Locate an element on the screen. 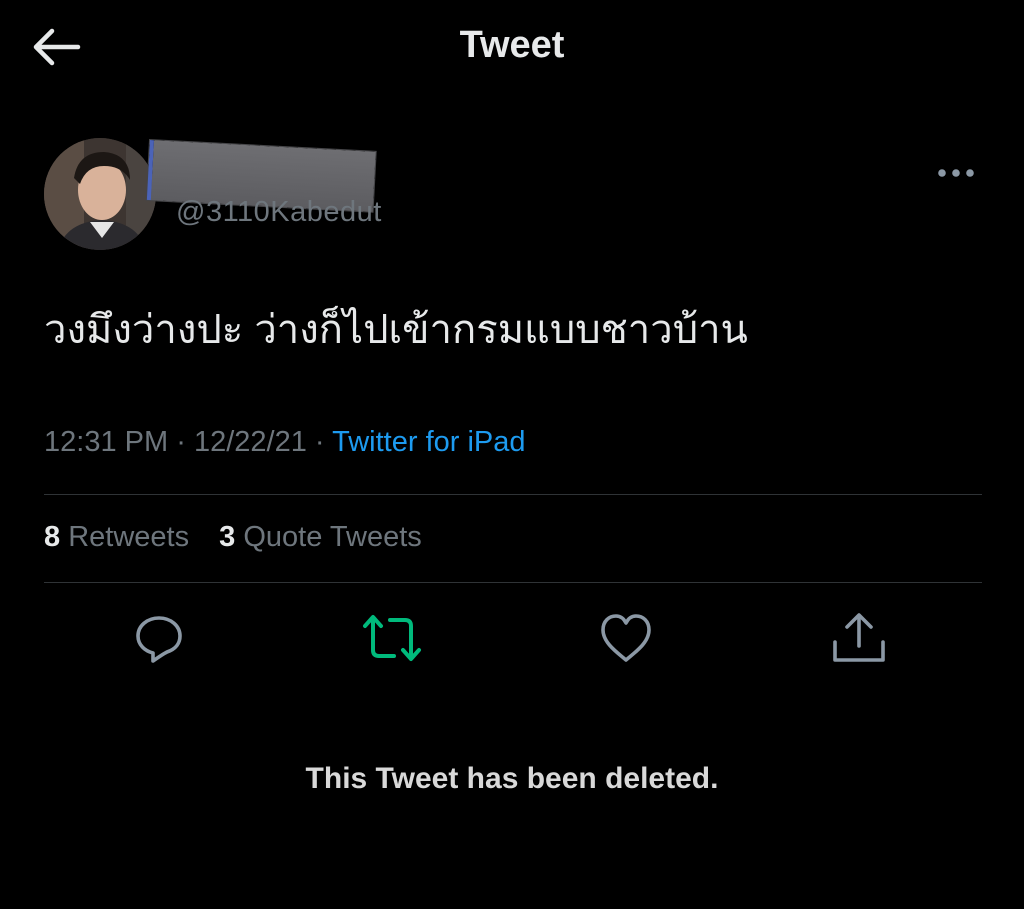 Image resolution: width=1024 pixels, height=909 pixels. more-dots-icon is located at coordinates (956, 173).